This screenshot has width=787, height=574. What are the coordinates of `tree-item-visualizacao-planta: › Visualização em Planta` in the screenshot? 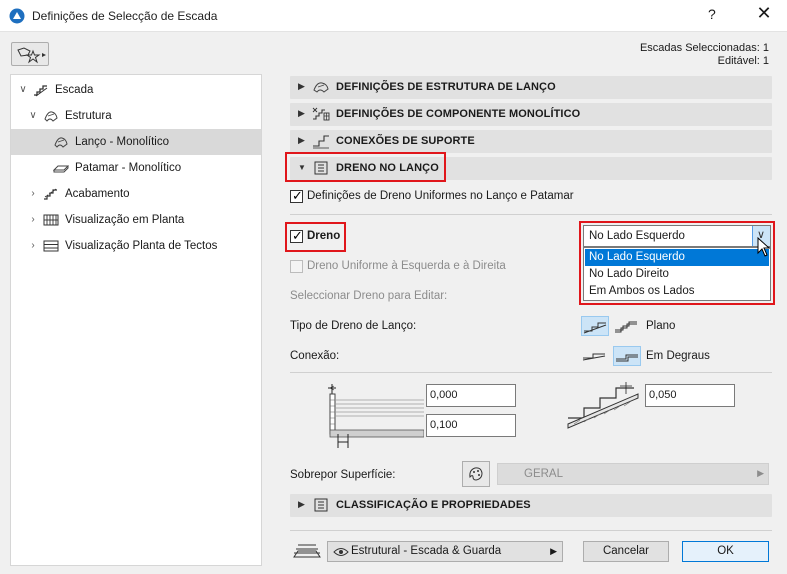 It's located at (136, 220).